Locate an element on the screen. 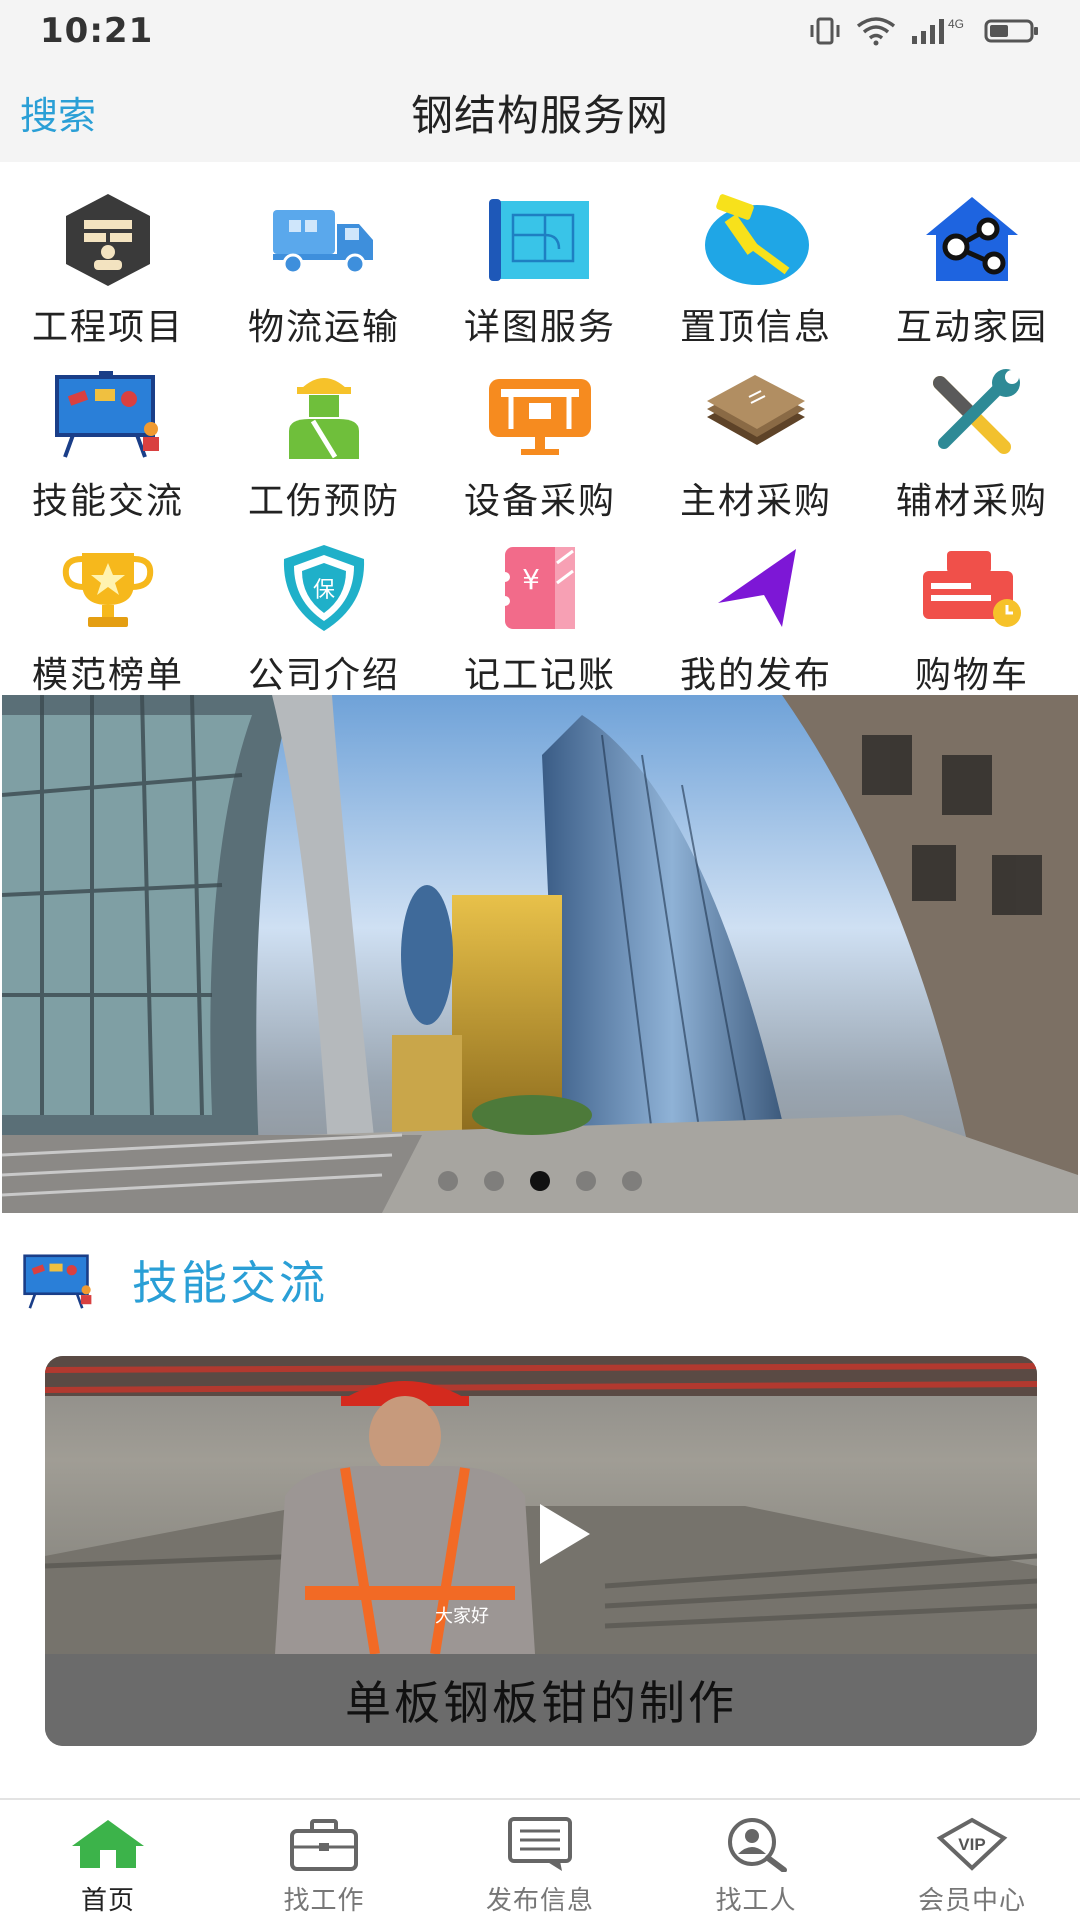  steel-plates-icon is located at coordinates (756, 414).